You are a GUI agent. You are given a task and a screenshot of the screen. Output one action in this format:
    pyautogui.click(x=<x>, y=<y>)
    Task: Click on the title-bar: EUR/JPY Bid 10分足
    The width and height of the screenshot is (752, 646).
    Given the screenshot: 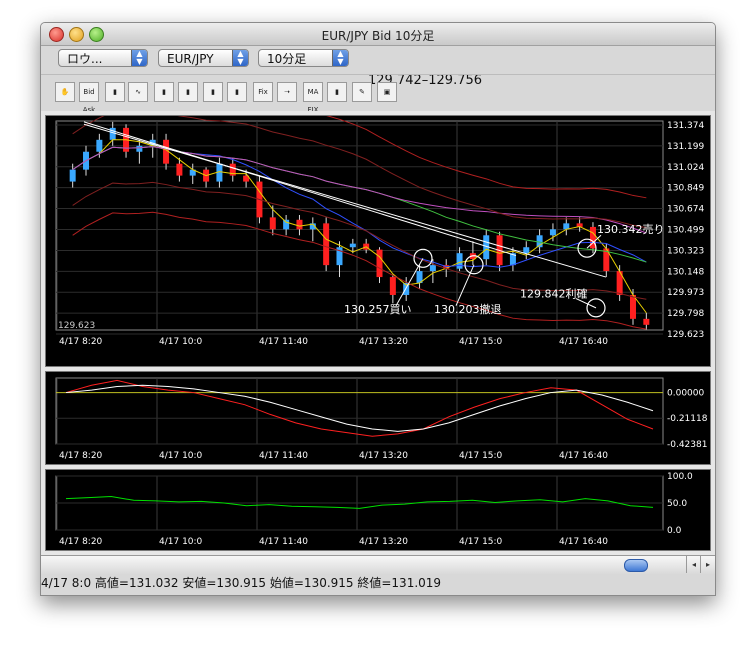 What is the action you would take?
    pyautogui.click(x=378, y=34)
    